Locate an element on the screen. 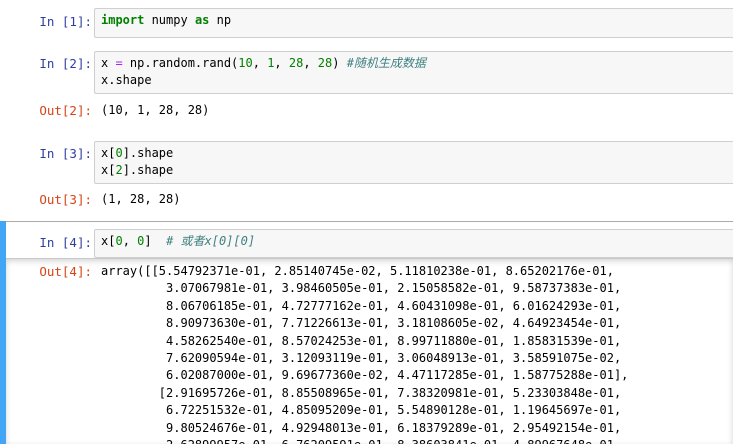  code-token: np is located at coordinates (220, 20).